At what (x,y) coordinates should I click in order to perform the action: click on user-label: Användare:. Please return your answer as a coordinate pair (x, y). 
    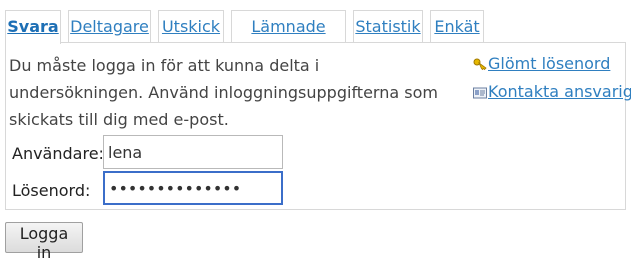
    Looking at the image, I should click on (58, 153).